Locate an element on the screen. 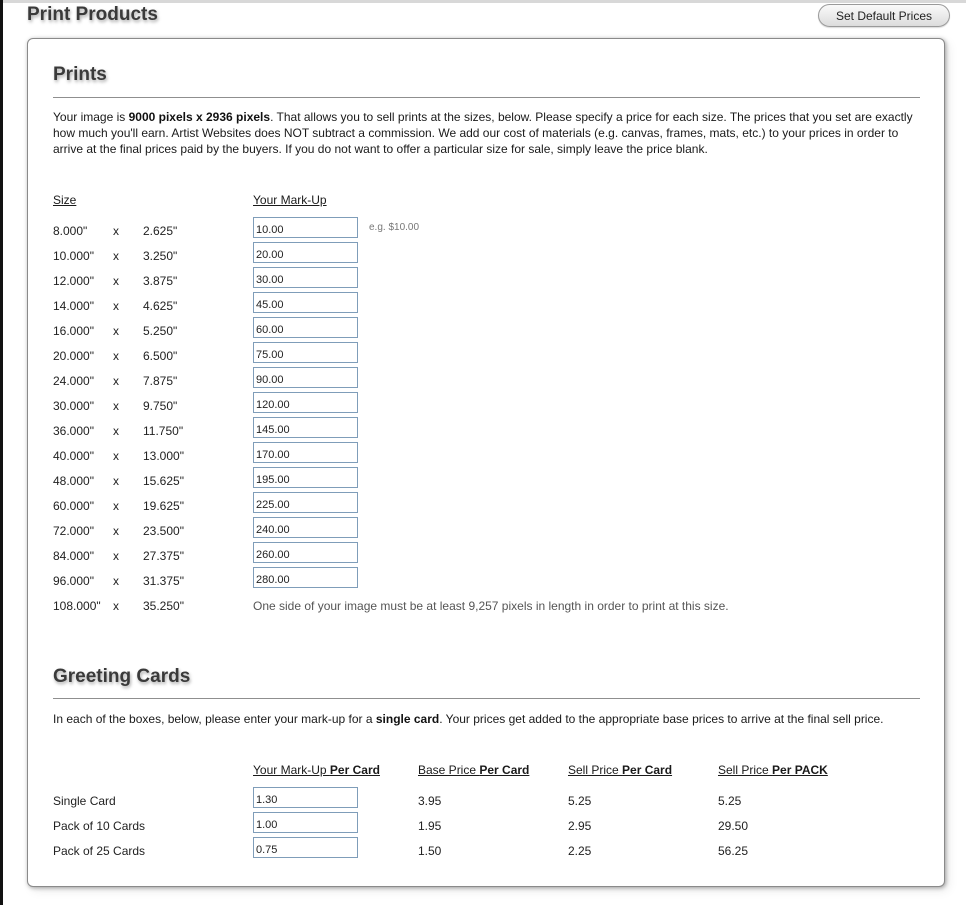 This screenshot has width=966, height=905. size-width: 24.000" is located at coordinates (73, 381).